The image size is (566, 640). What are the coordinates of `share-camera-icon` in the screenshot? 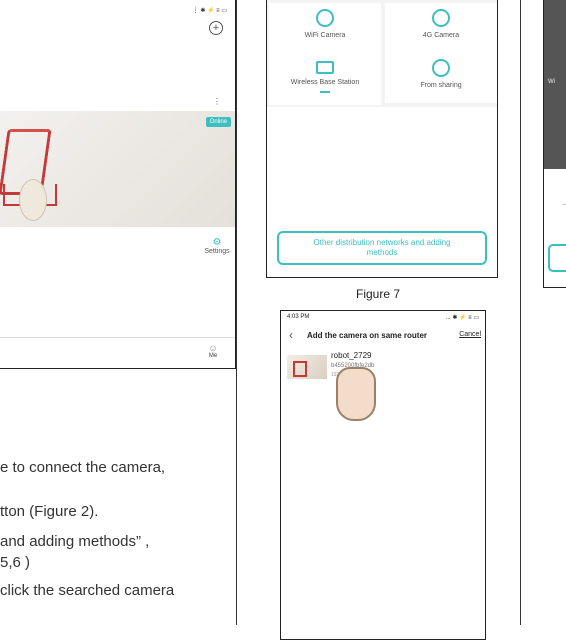 It's located at (441, 68).